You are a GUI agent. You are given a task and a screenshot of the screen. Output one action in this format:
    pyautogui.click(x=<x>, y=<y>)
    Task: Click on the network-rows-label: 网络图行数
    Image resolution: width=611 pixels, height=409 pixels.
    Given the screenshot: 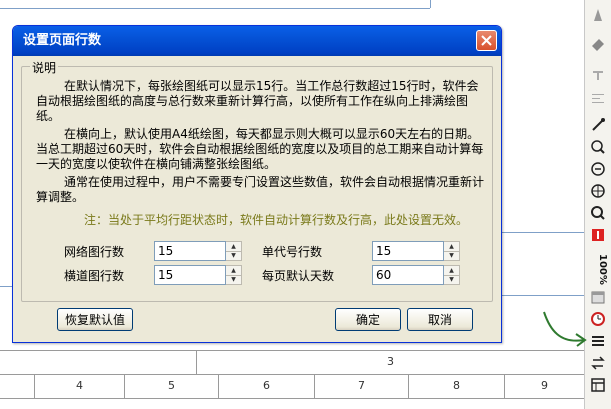 What is the action you would take?
    pyautogui.click(x=94, y=252)
    